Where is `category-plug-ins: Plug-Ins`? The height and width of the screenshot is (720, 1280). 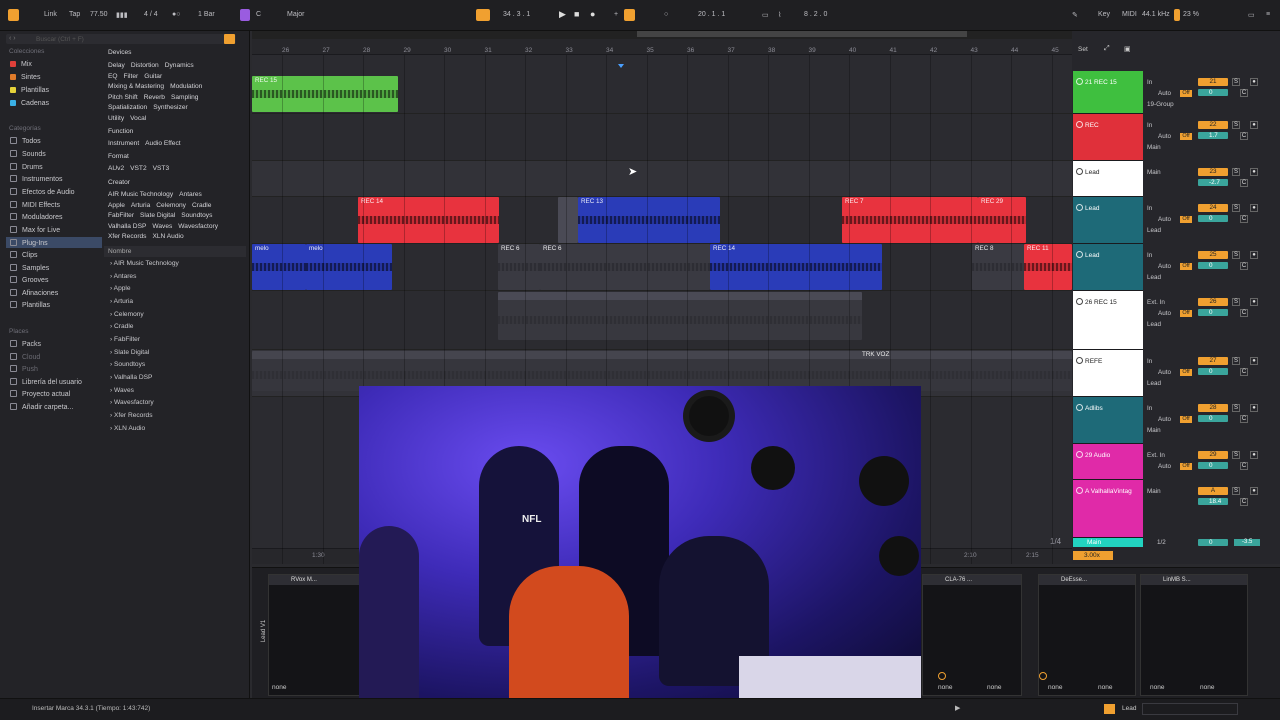
category-plug-ins: Plug-Ins is located at coordinates (54, 242).